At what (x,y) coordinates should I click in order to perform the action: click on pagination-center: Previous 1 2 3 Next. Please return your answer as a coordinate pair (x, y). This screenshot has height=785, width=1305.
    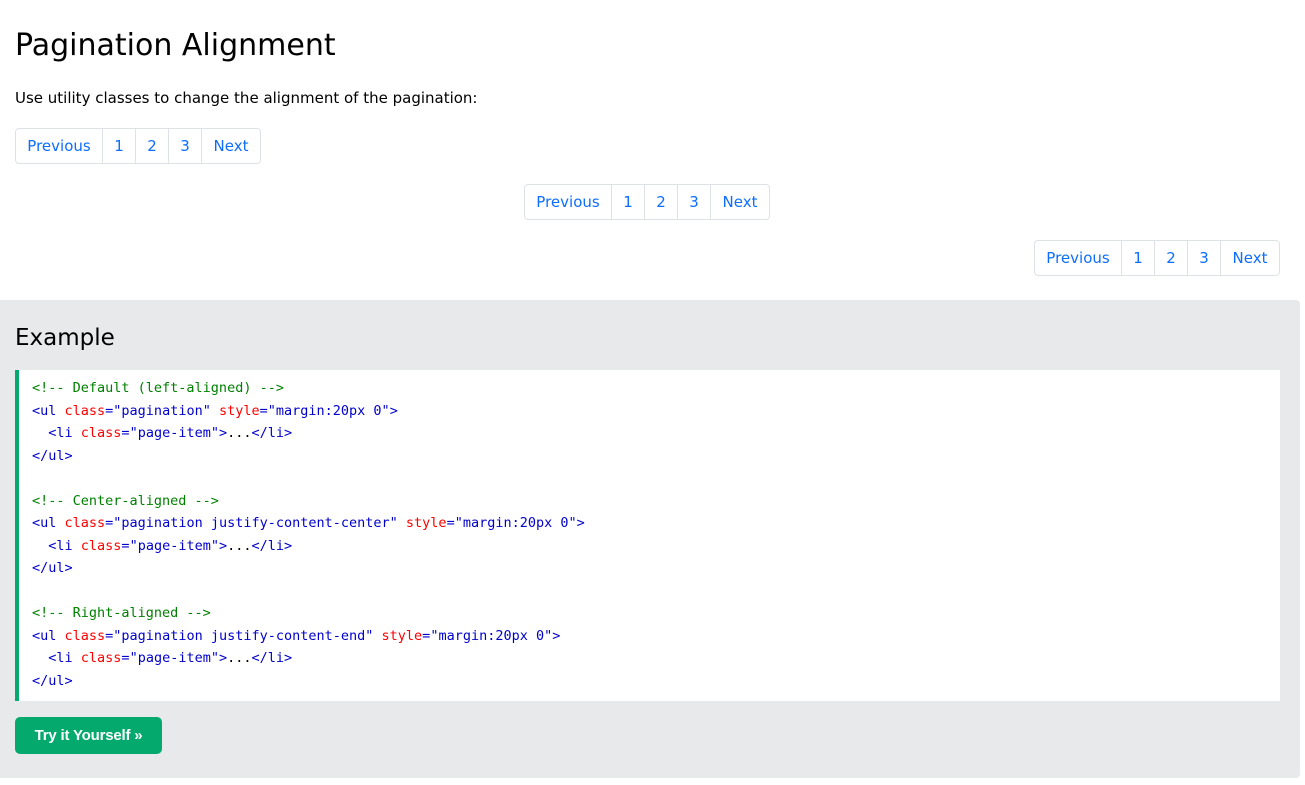
    Looking at the image, I should click on (647, 202).